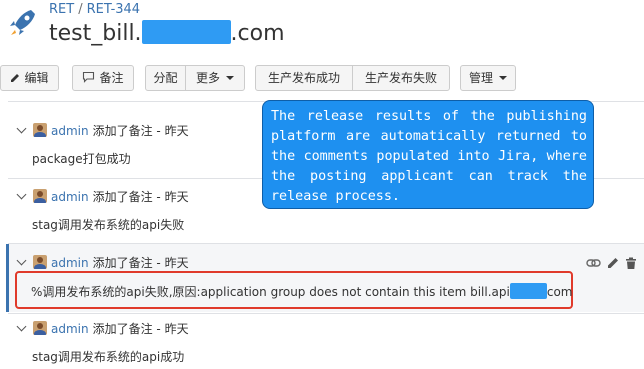  Describe the element at coordinates (559, 292) in the screenshot. I see `error-text-suffix: com` at that location.